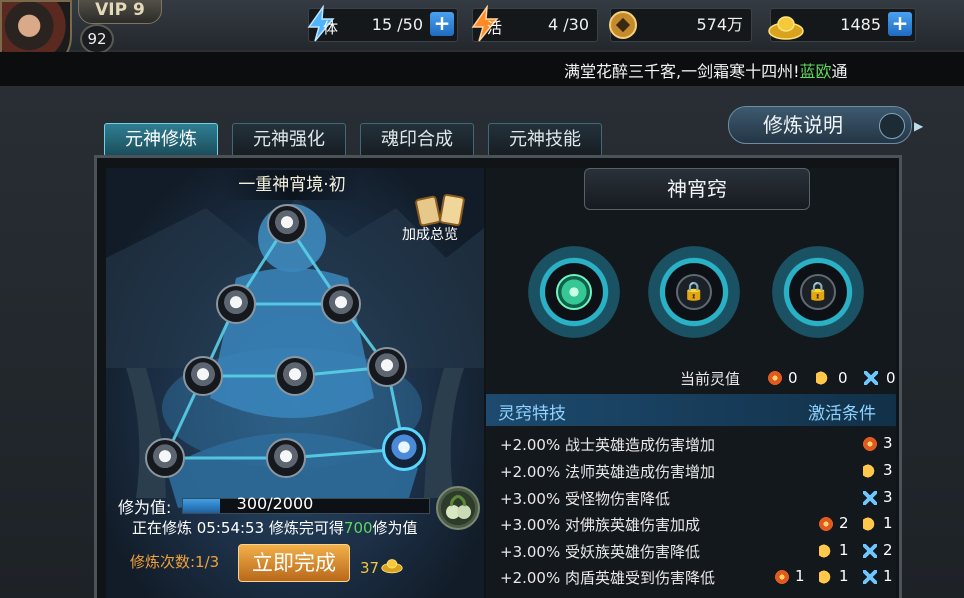 This screenshot has height=598, width=964. I want to click on add-stamina-button: +, so click(442, 24).